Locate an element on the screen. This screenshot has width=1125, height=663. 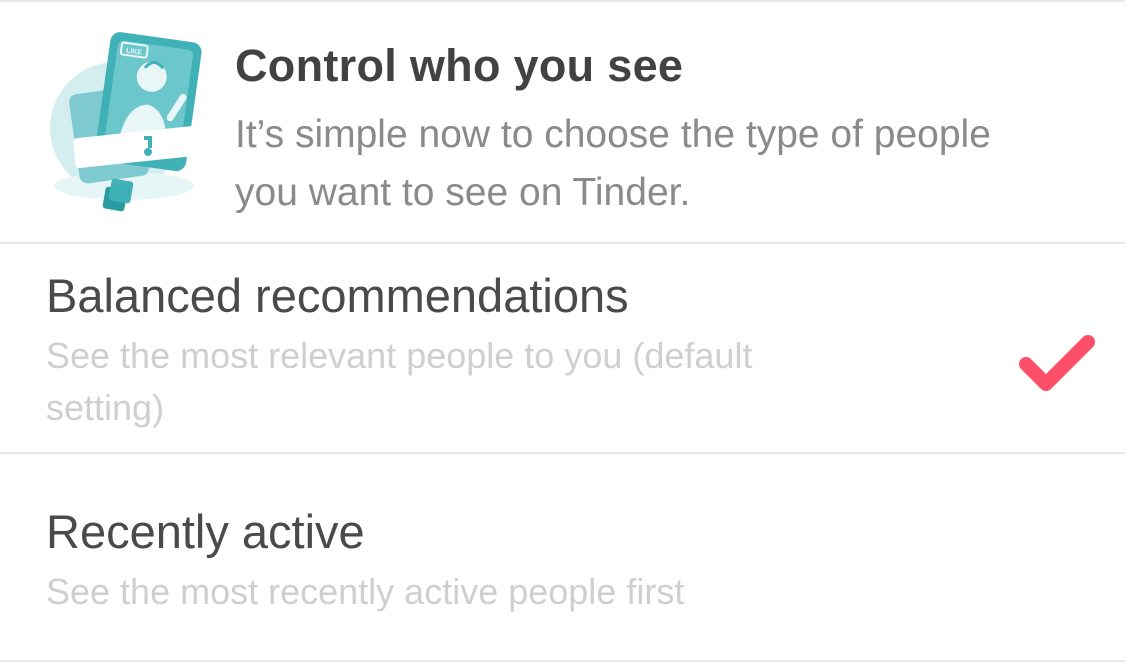
profile-card-illustration: LIKE is located at coordinates (126, 122).